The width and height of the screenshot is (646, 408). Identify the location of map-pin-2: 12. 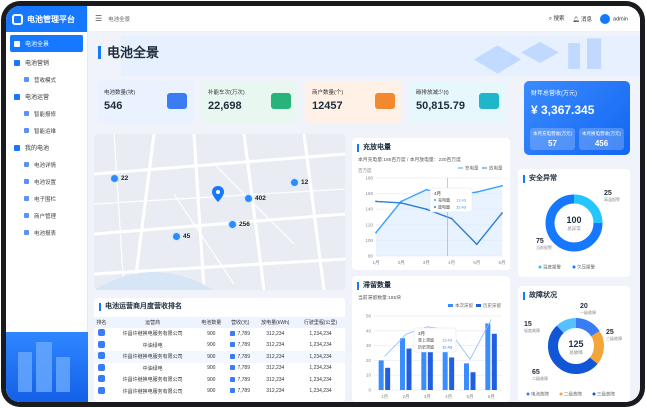
(299, 182).